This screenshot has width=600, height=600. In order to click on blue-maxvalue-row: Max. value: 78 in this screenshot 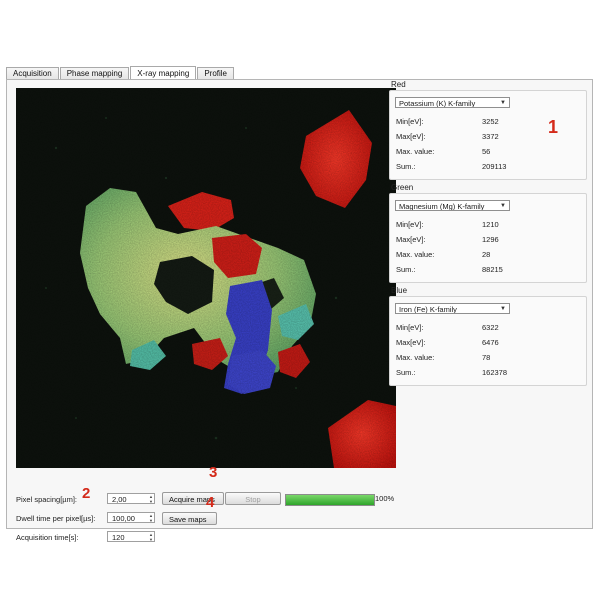, I will do `click(443, 357)`.